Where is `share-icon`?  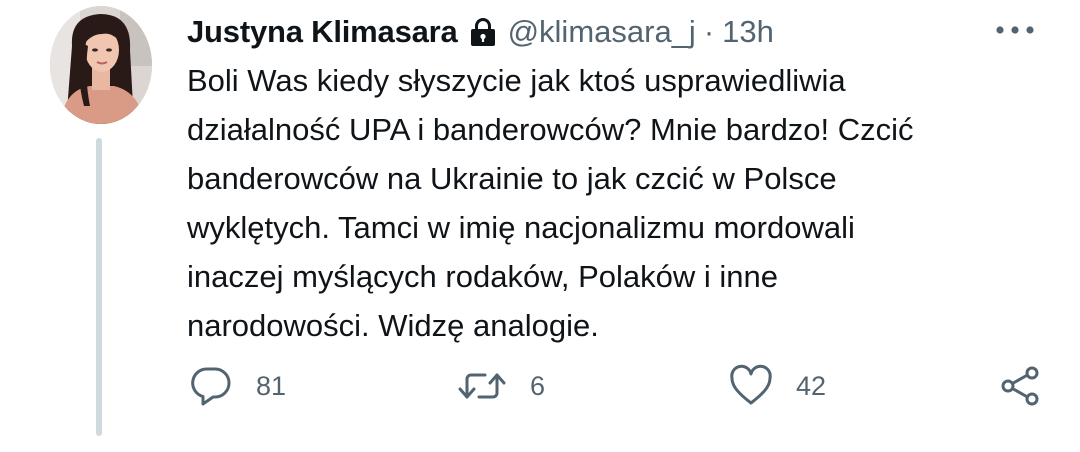
share-icon is located at coordinates (1021, 386).